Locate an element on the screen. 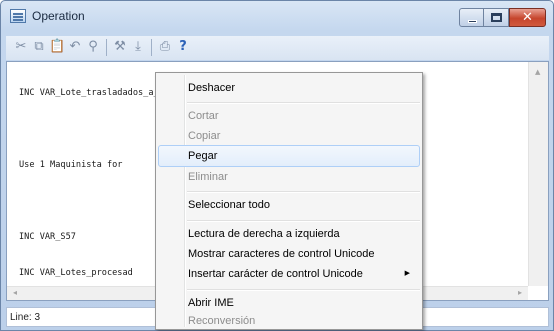  tools-icon: ⚒ is located at coordinates (120, 47).